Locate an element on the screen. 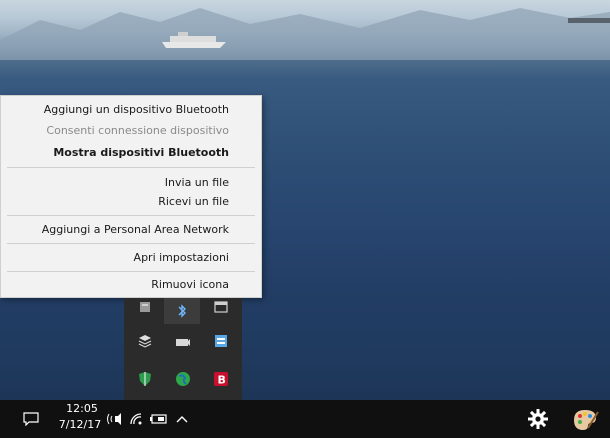  wifi-icon is located at coordinates (136, 419).